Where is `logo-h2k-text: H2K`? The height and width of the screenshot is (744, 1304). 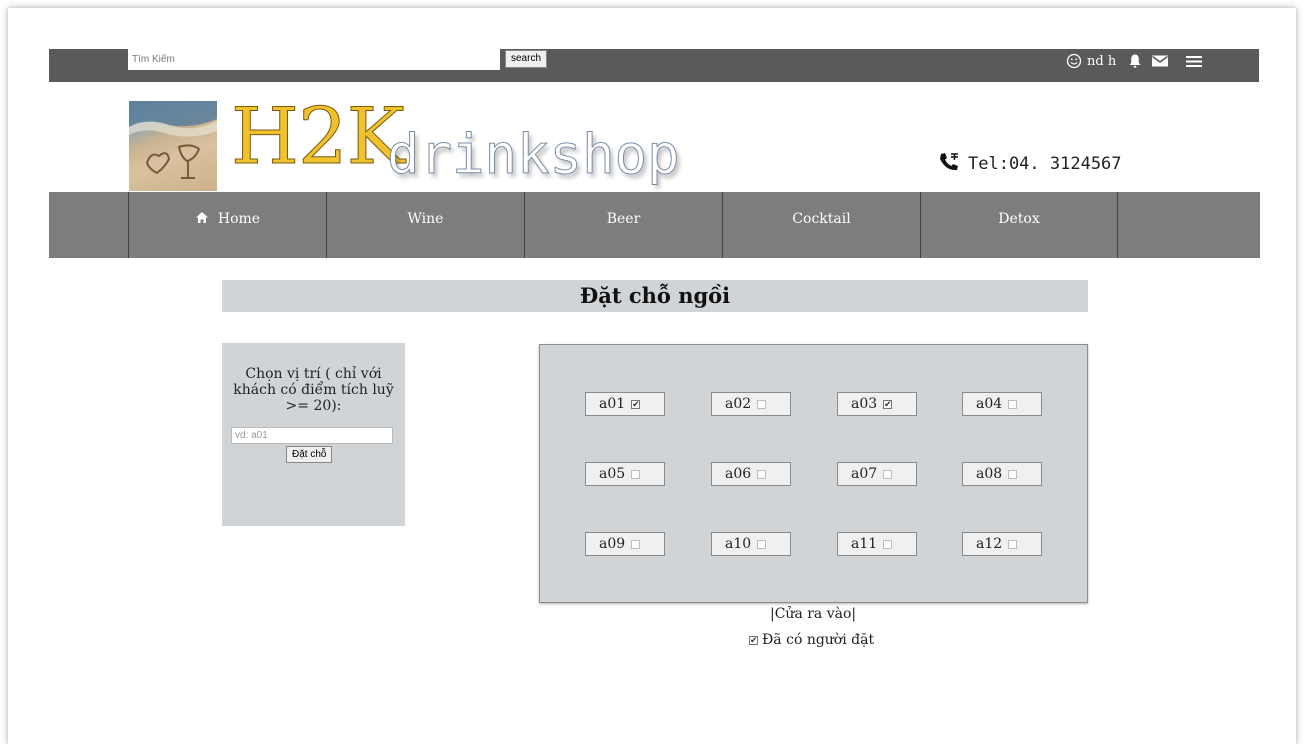 logo-h2k-text: H2K is located at coordinates (318, 137).